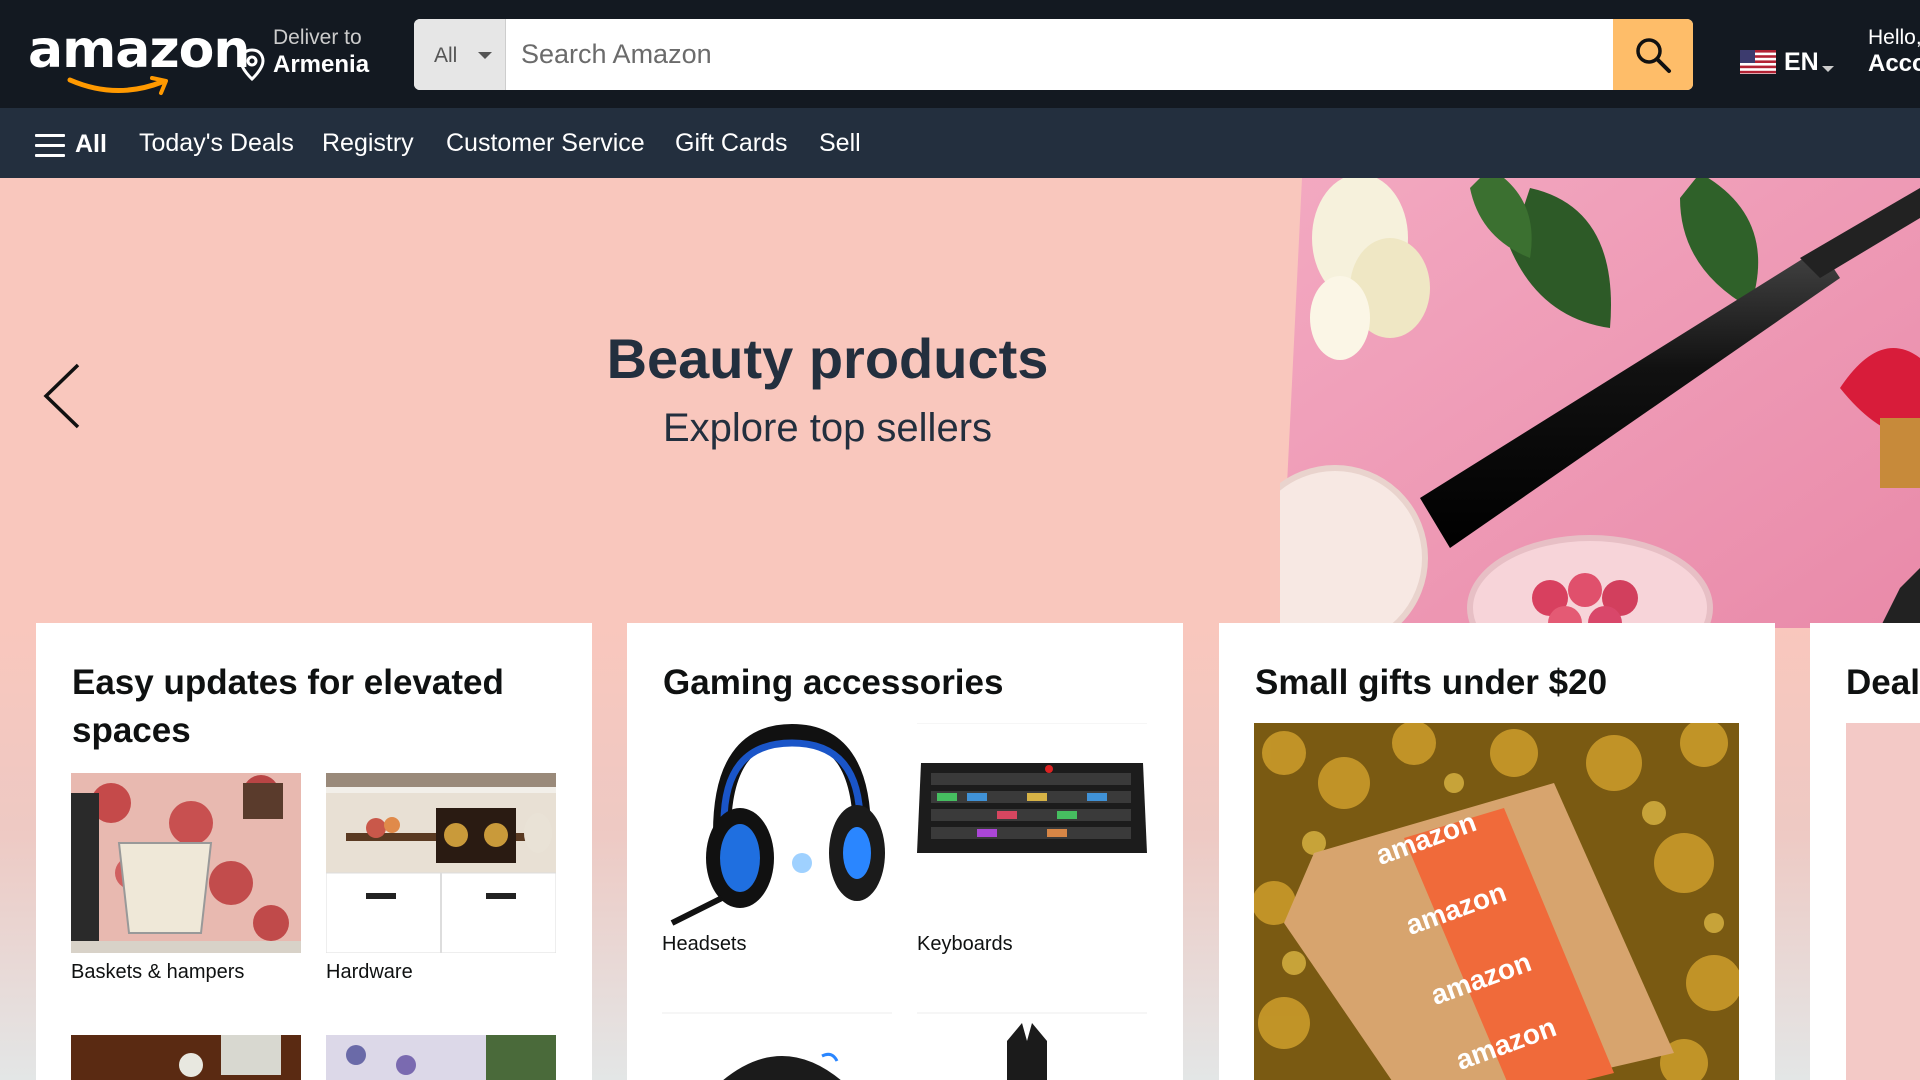 The width and height of the screenshot is (1920, 1080). I want to click on gaming-chair-image, so click(1032, 1045).